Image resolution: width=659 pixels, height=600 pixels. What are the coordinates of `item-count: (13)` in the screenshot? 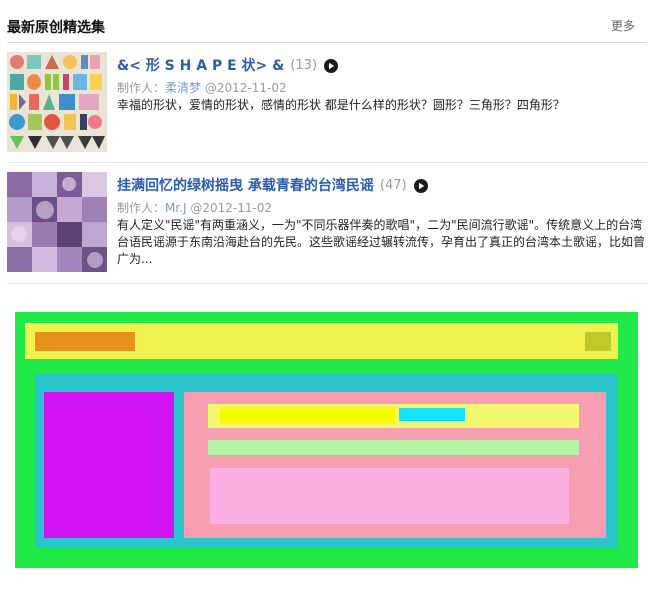 It's located at (304, 65).